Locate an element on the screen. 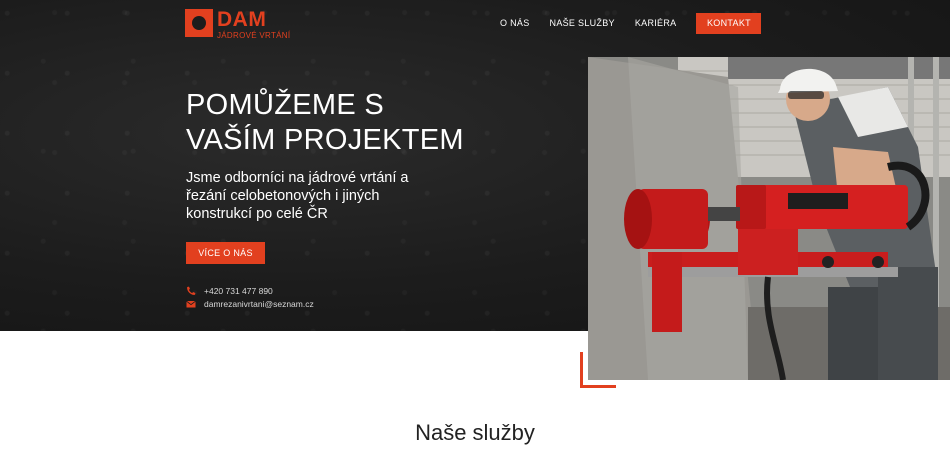 The width and height of the screenshot is (950, 449). envelope-icon is located at coordinates (191, 304).